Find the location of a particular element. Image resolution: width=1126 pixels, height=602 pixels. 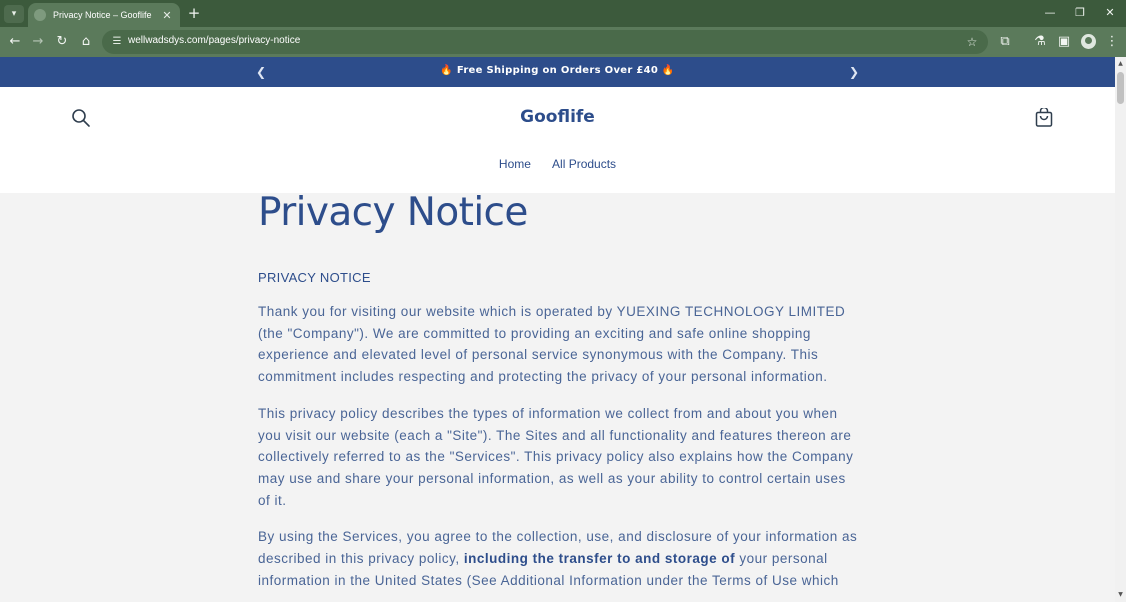

scroll-down-icon: ▼ is located at coordinates (1120, 595).